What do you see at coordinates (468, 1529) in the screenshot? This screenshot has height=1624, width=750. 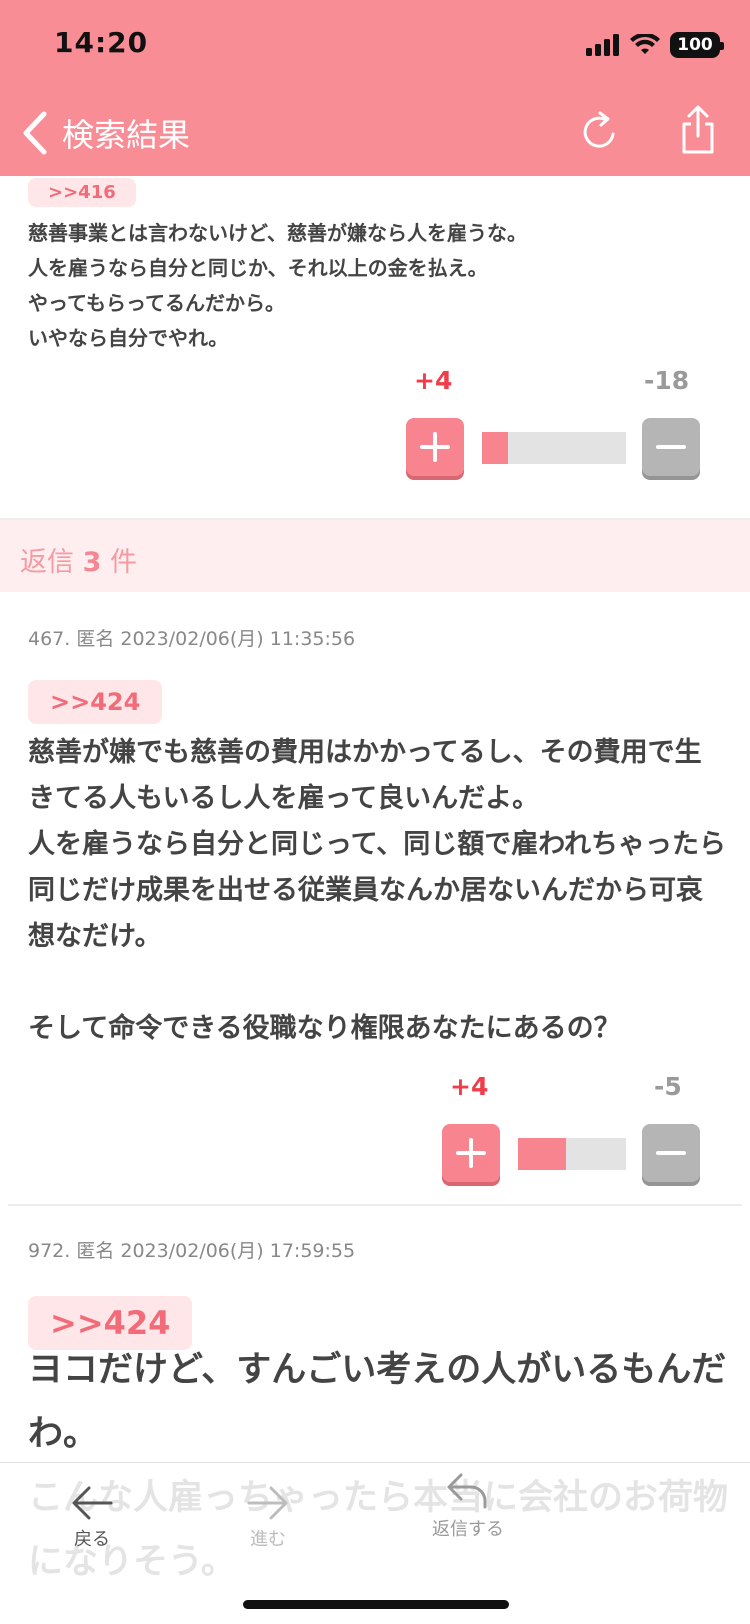 I see `reply-label: 返信する` at bounding box center [468, 1529].